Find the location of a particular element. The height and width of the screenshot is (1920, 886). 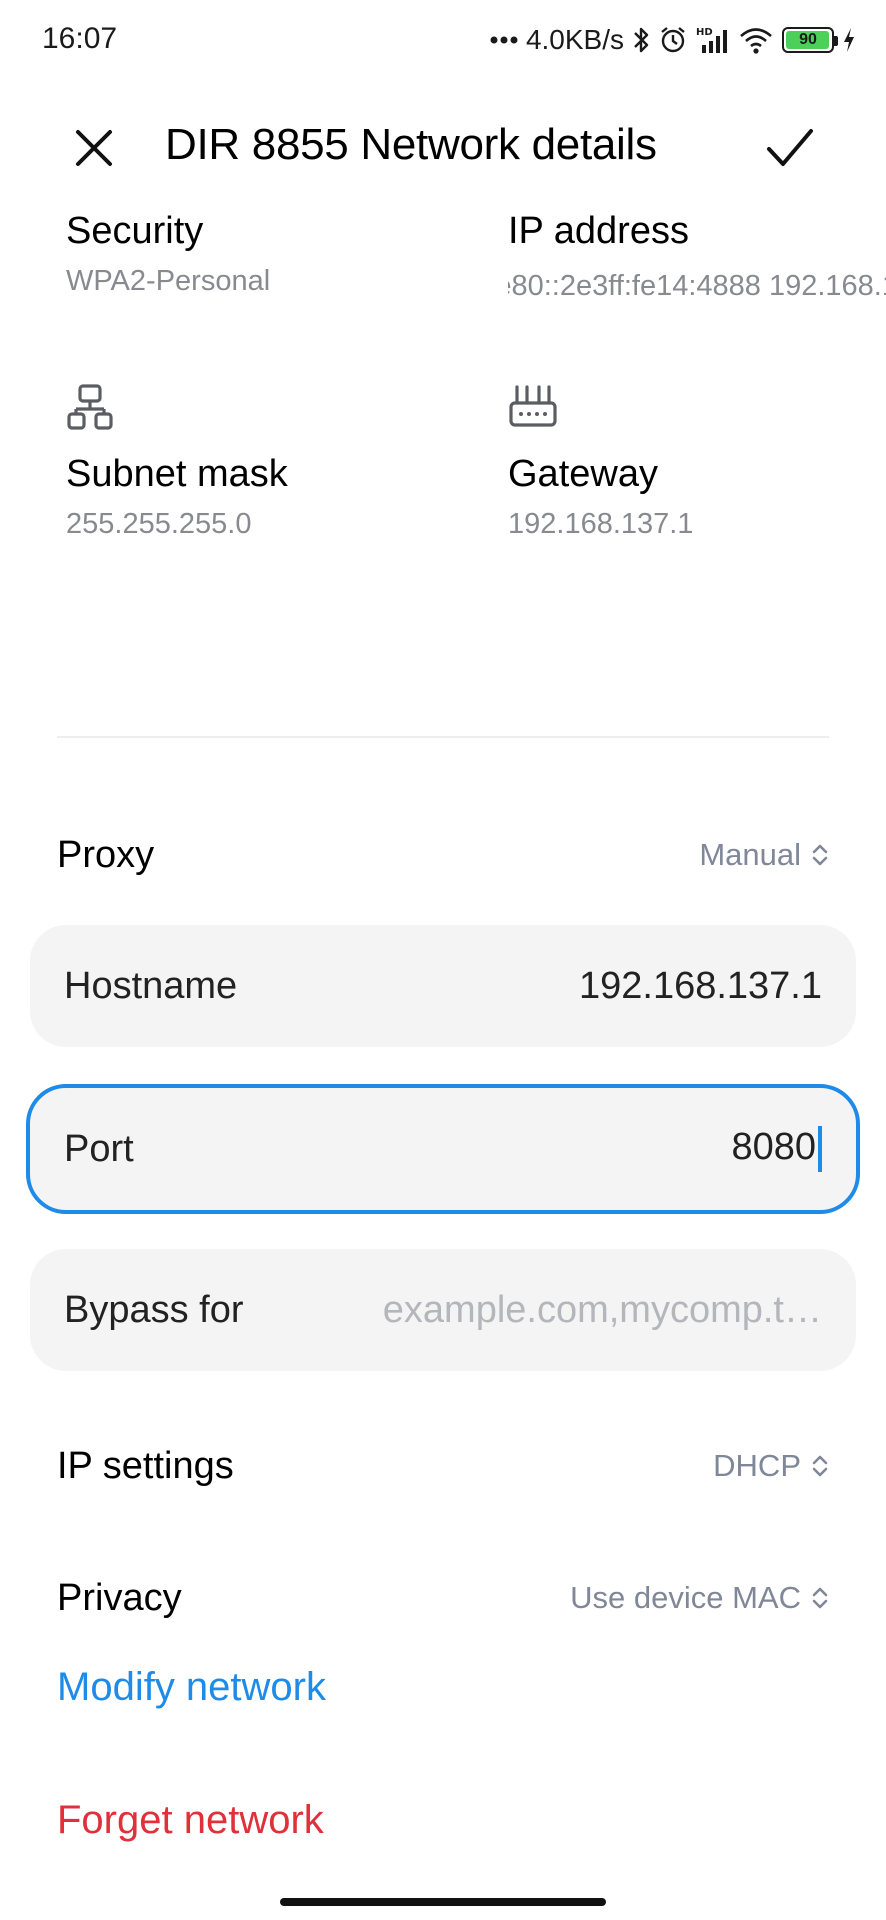

ip-settings-label: IP settings is located at coordinates (145, 1465).